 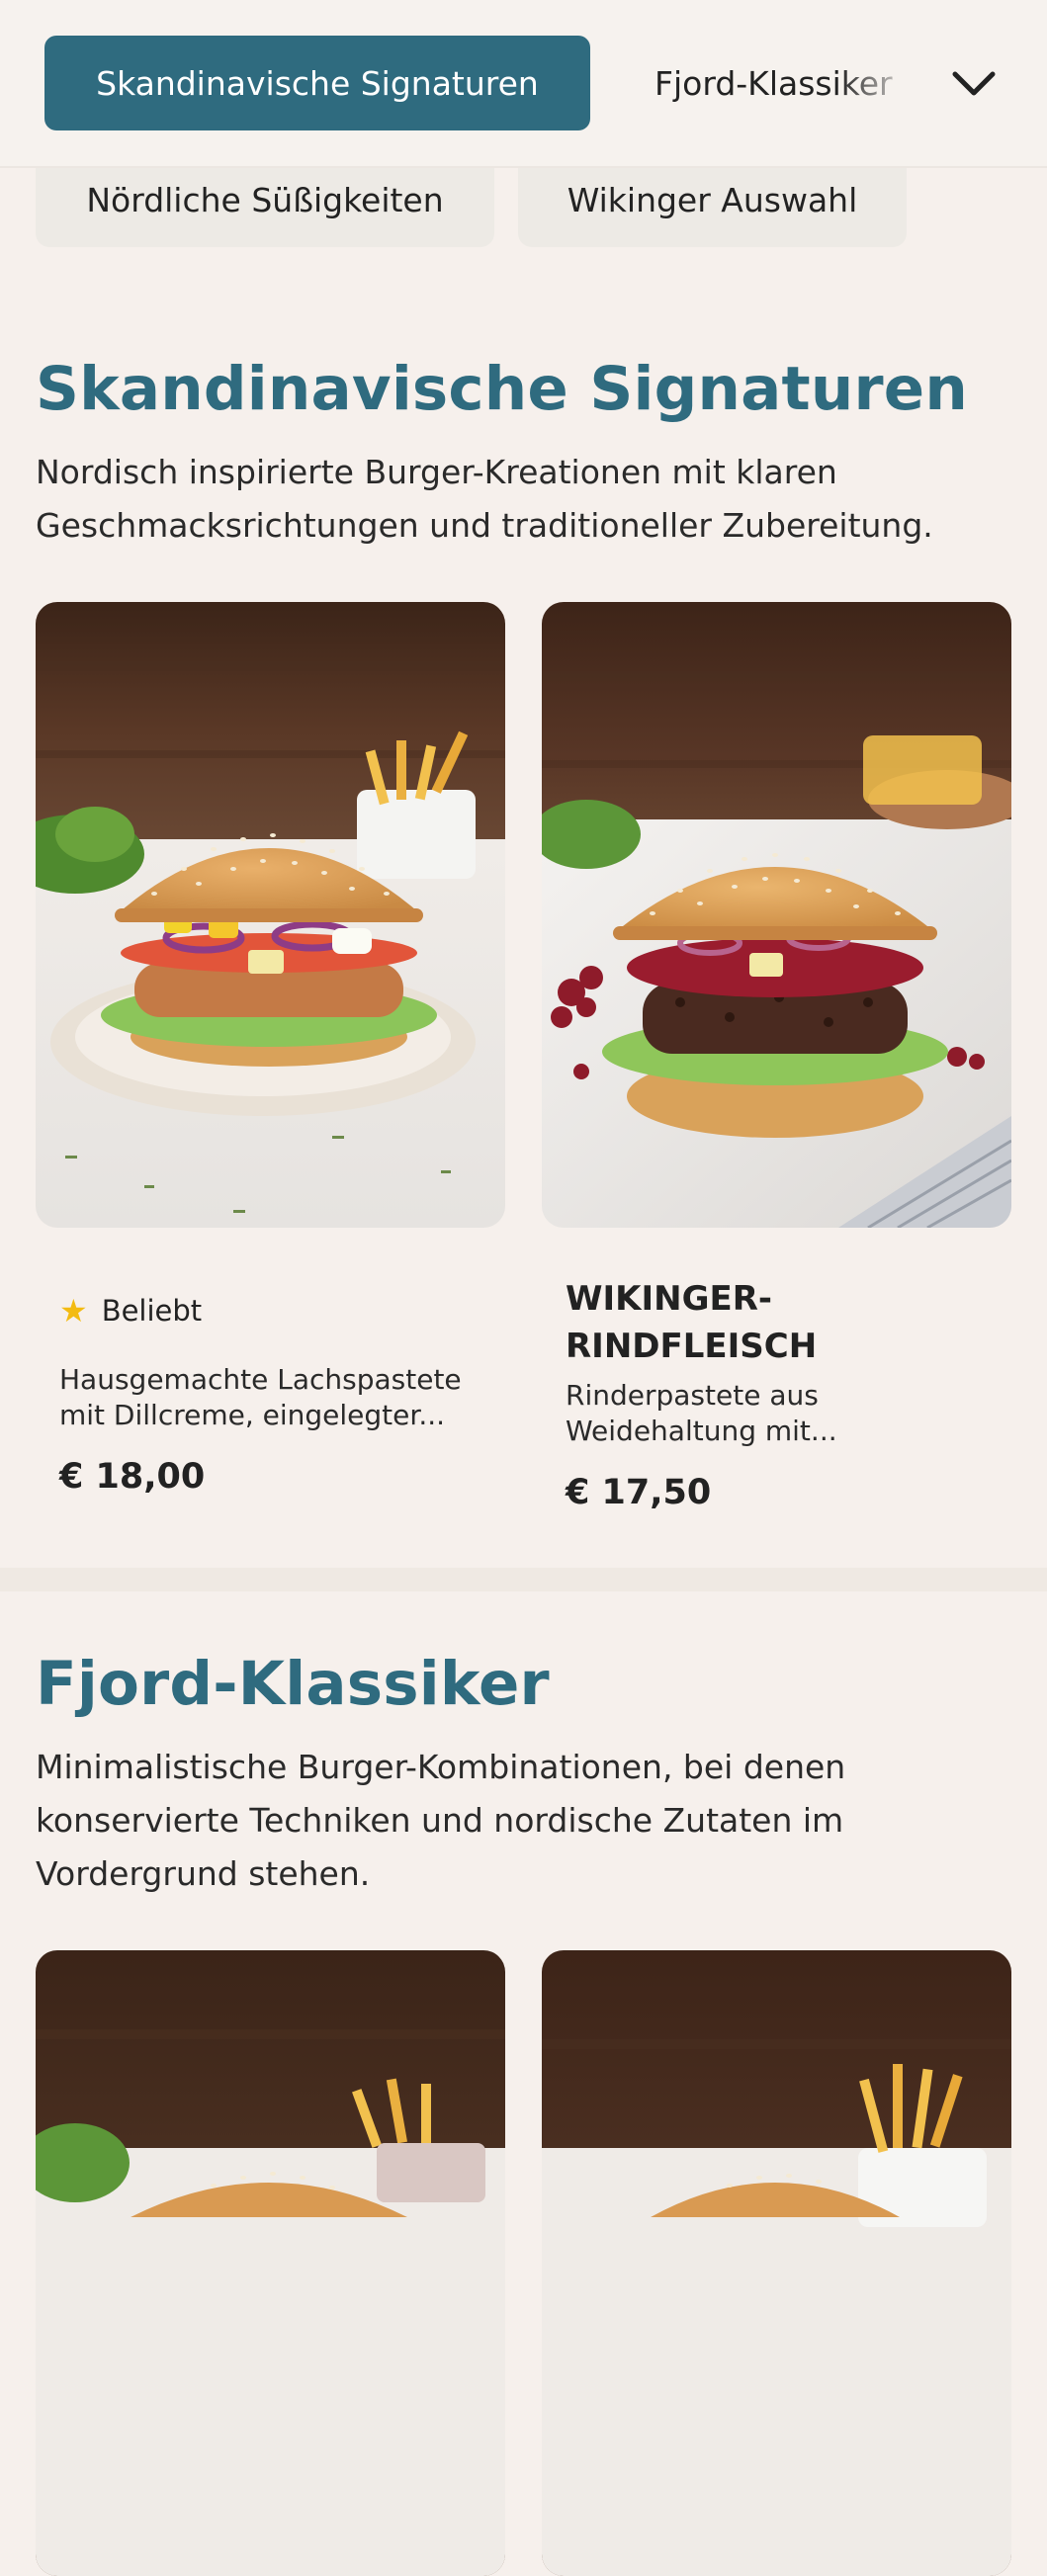 What do you see at coordinates (132, 1477) in the screenshot?
I see `product-price: € 18,00` at bounding box center [132, 1477].